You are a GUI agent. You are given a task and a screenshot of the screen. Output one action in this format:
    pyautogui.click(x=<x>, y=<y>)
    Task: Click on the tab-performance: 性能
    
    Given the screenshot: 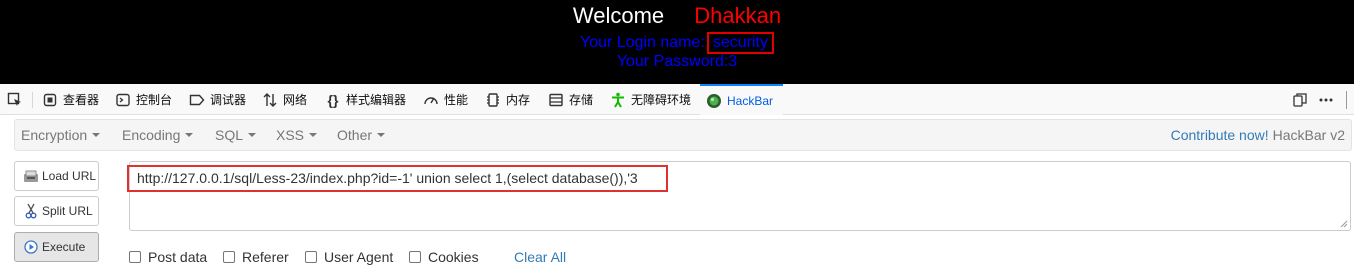 What is the action you would take?
    pyautogui.click(x=445, y=99)
    